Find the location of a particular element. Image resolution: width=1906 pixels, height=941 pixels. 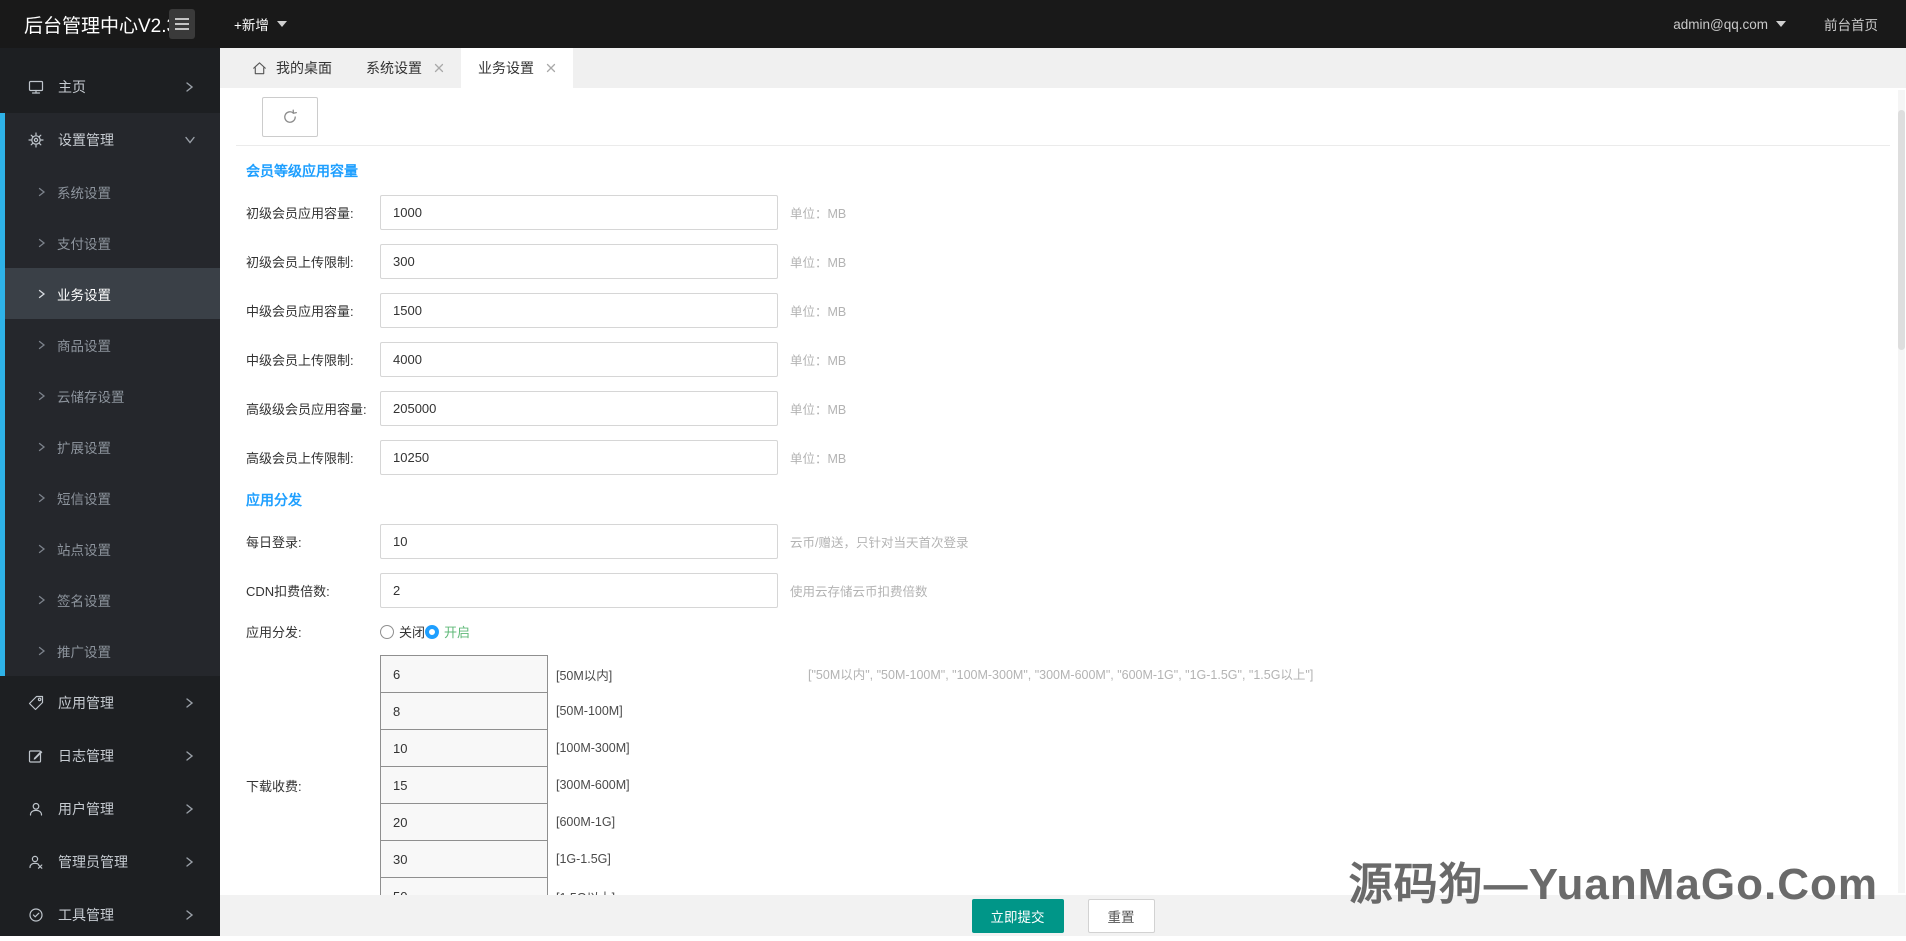

fee-tier-row: [600M-1G] is located at coordinates (505, 822).